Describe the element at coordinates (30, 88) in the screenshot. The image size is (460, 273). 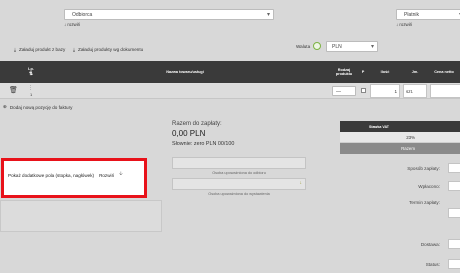
I see `row-handle-icon: ⋮` at that location.